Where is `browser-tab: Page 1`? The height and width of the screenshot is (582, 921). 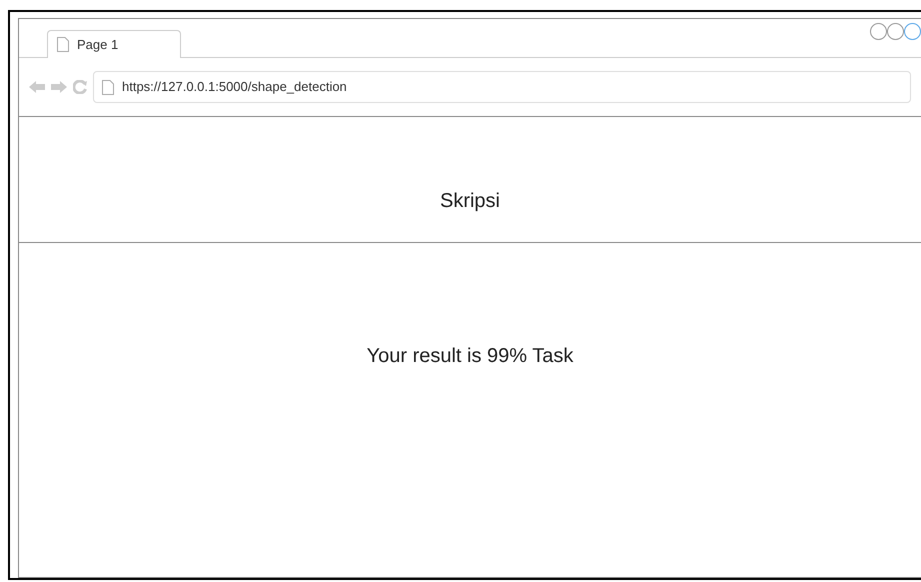
browser-tab: Page 1 is located at coordinates (114, 44).